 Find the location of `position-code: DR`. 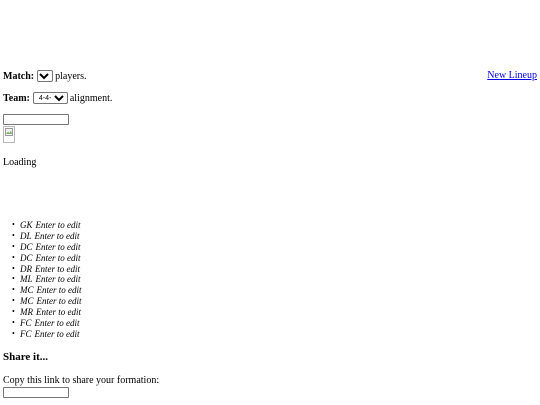

position-code: DR is located at coordinates (26, 268).